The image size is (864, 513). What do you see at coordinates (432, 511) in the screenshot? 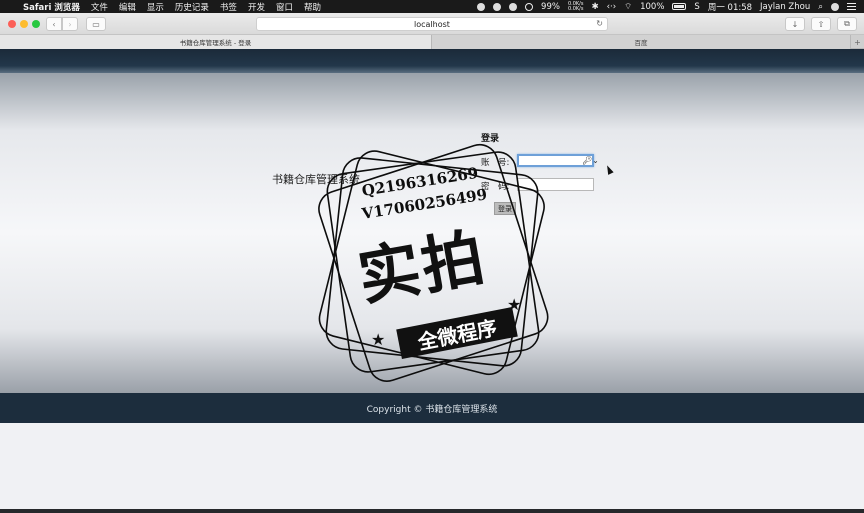
I see `bottom-strip` at bounding box center [432, 511].